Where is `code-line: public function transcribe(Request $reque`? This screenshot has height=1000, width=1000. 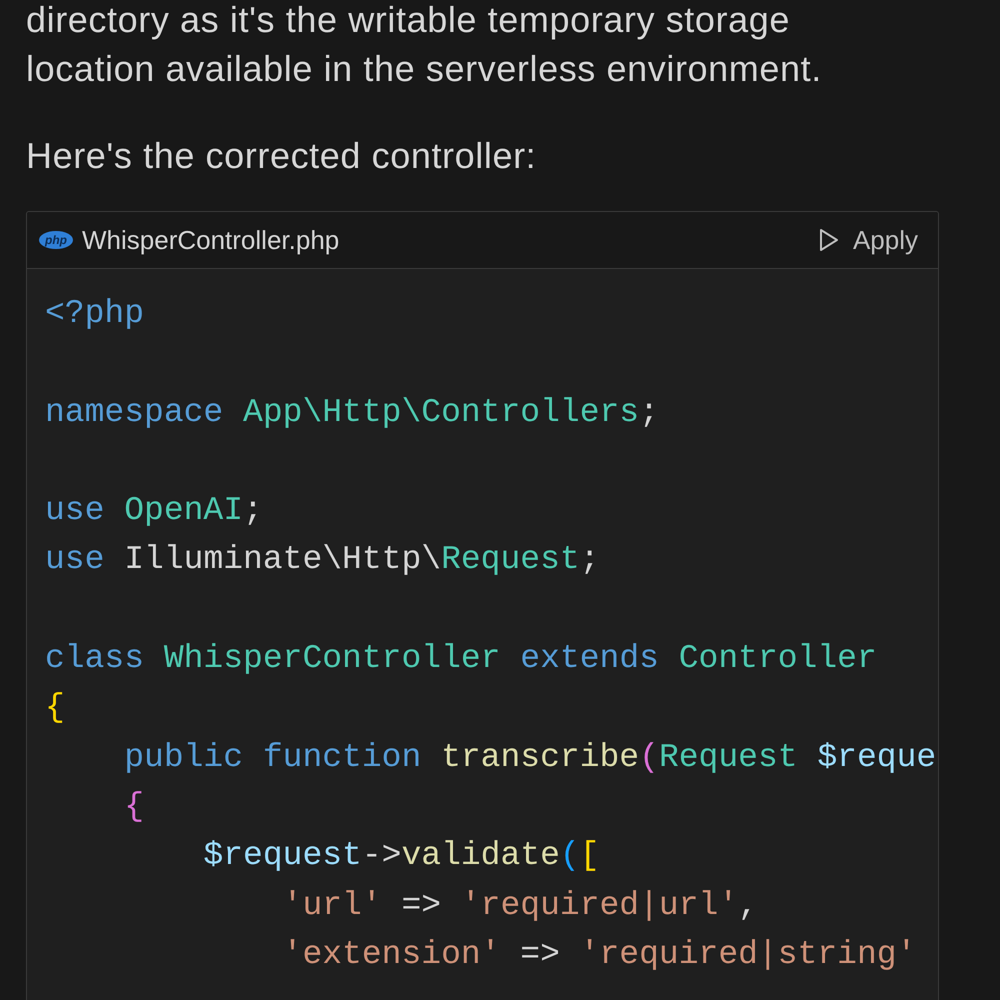
code-line: public function transcribe(Request $reque is located at coordinates (529, 757).